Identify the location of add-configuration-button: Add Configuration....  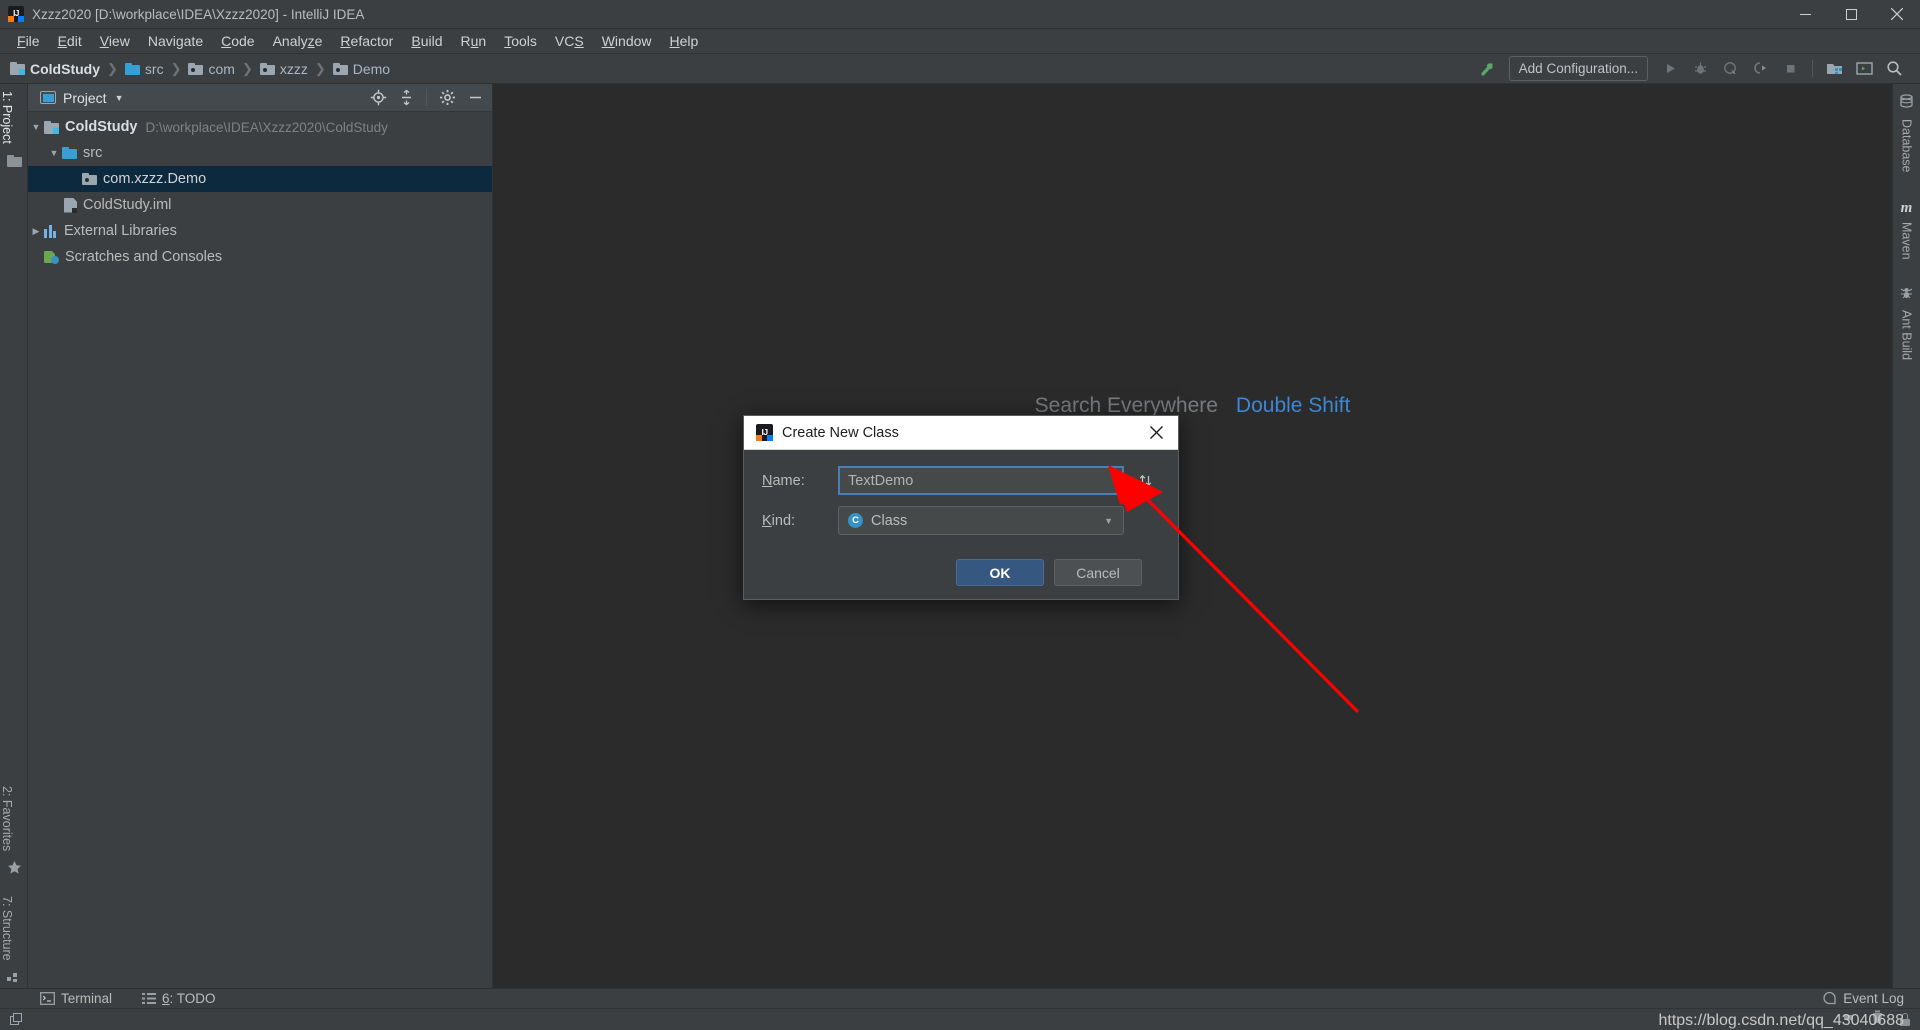
(1578, 68).